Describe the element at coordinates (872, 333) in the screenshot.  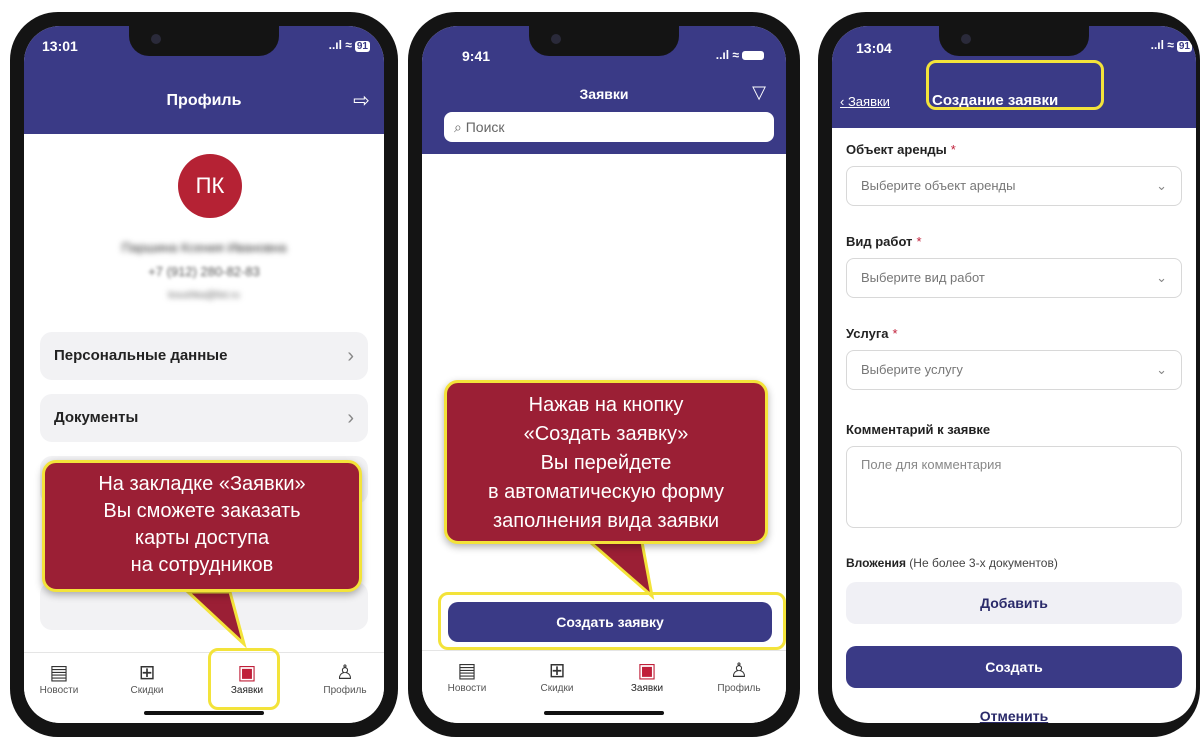
I see `field-label-service: Услуга *` at that location.